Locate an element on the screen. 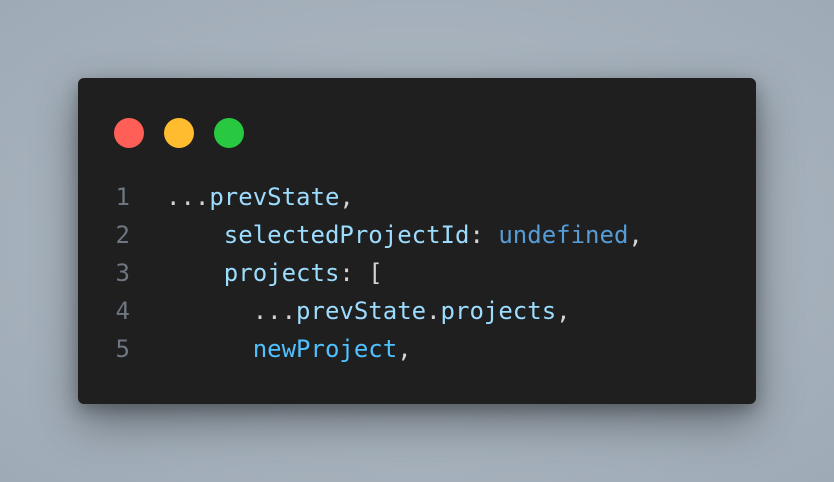  code-token: : [ is located at coordinates (361, 273).